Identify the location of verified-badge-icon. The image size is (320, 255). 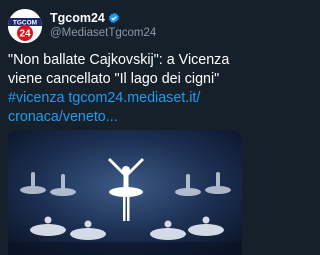
(113, 18).